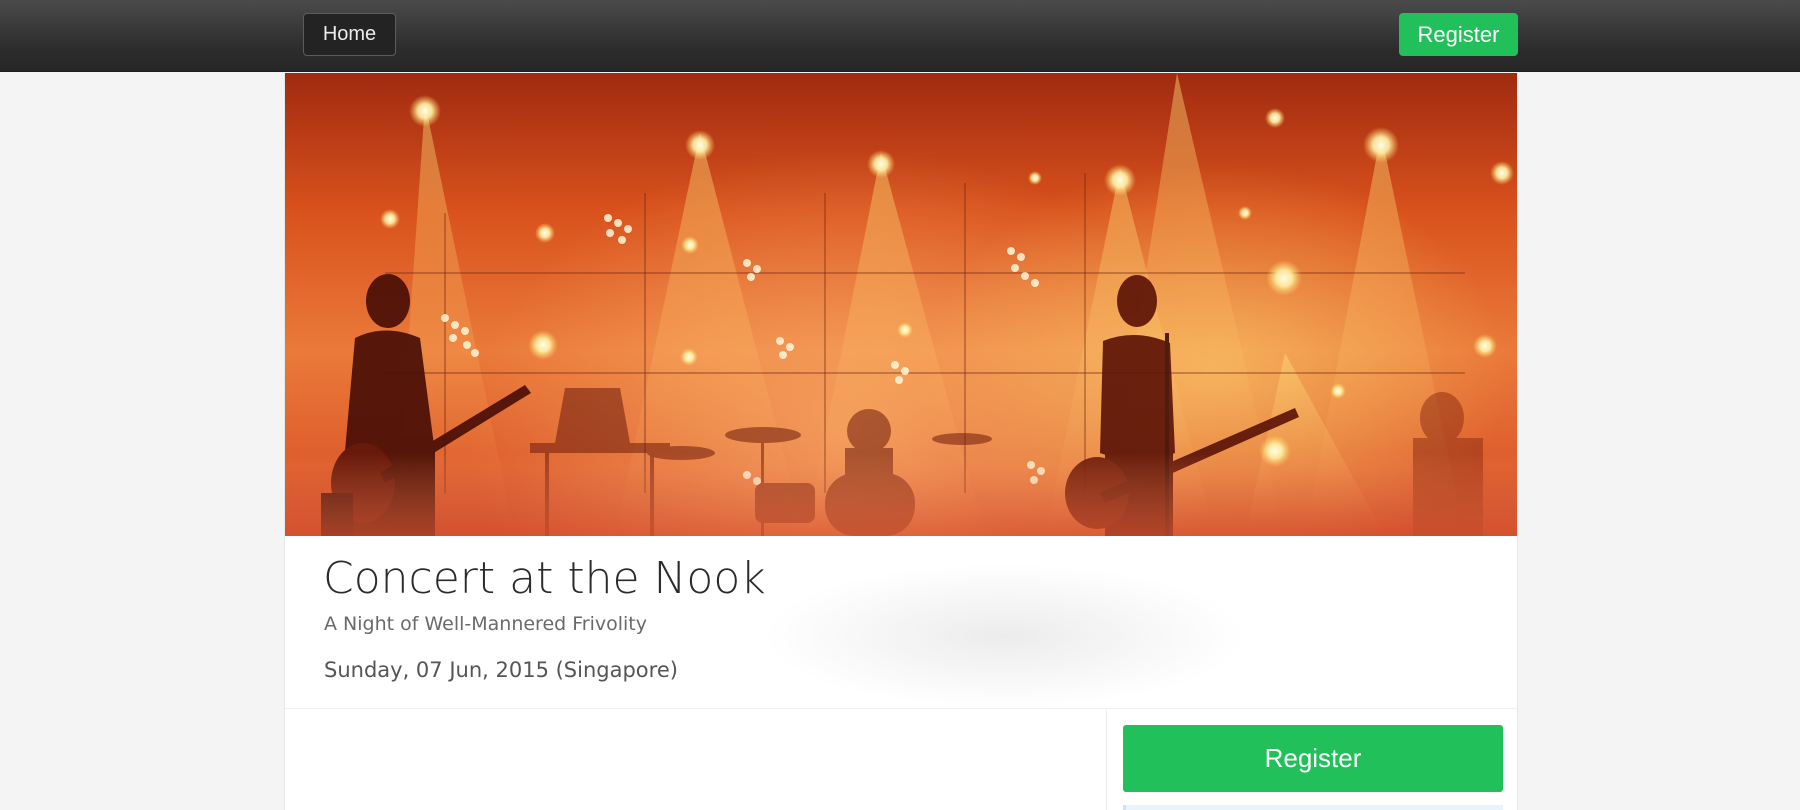  What do you see at coordinates (901, 708) in the screenshot?
I see `content-divider` at bounding box center [901, 708].